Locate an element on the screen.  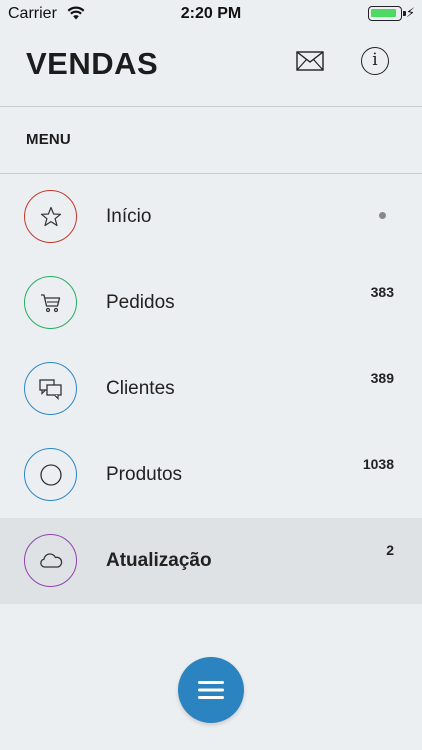
cart-icon is located at coordinates (50, 302).